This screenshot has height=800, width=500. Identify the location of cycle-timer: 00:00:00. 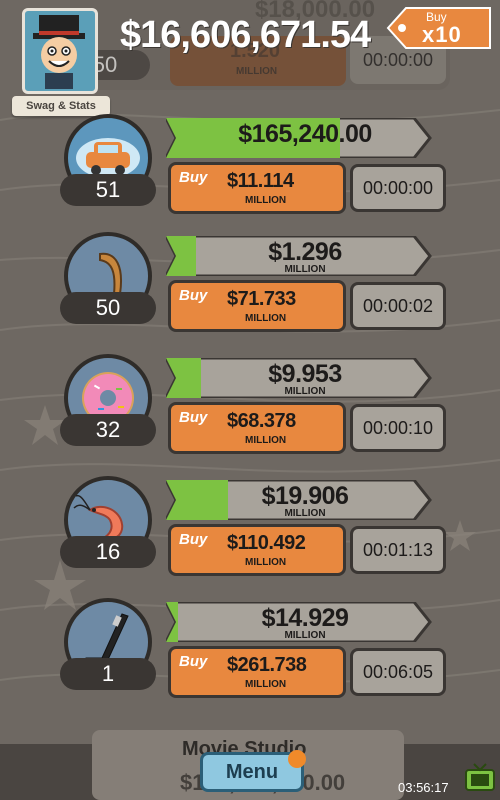
(398, 188).